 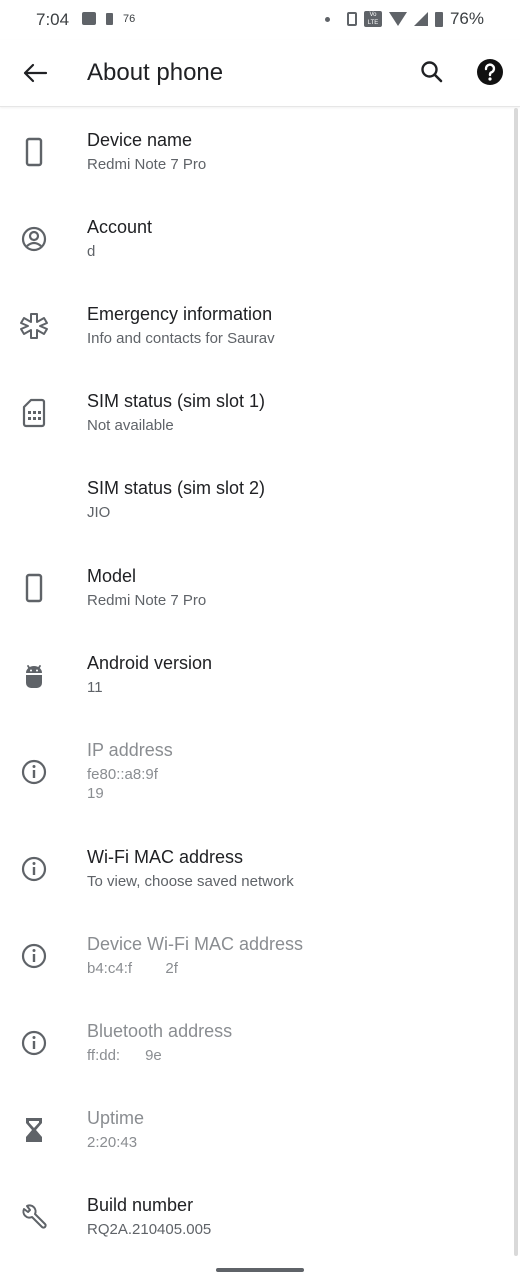 I want to click on item-subtitle: RQ2A.210405.005, so click(x=149, y=1229).